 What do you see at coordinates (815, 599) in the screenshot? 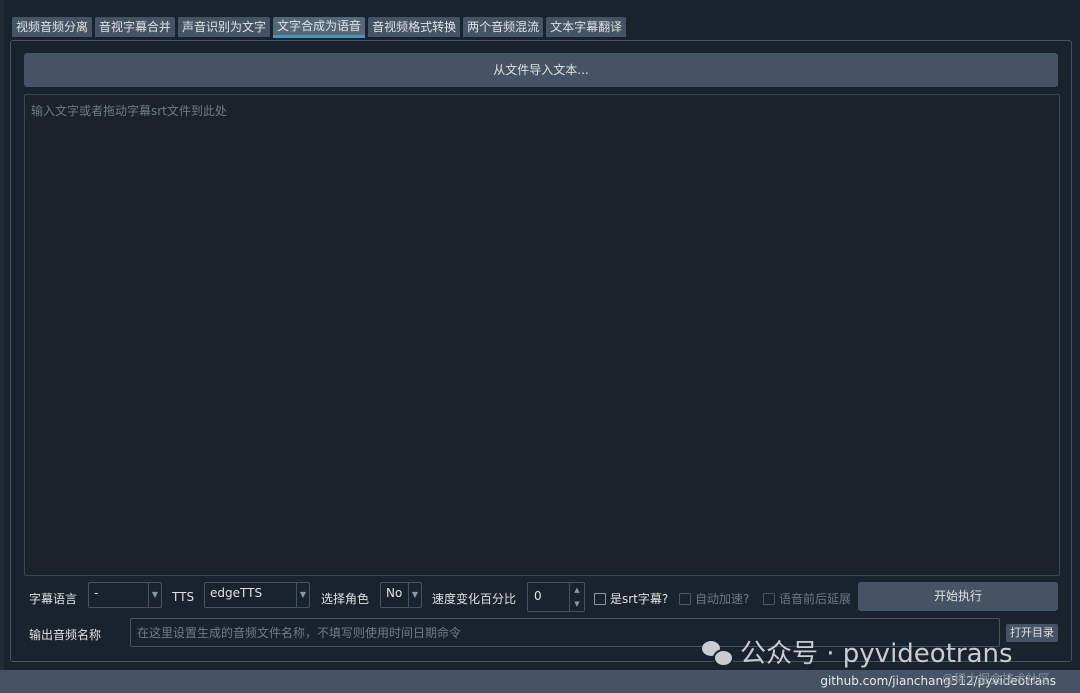
I see `voice-extend-checkbox-label: 语音前后延展` at bounding box center [815, 599].